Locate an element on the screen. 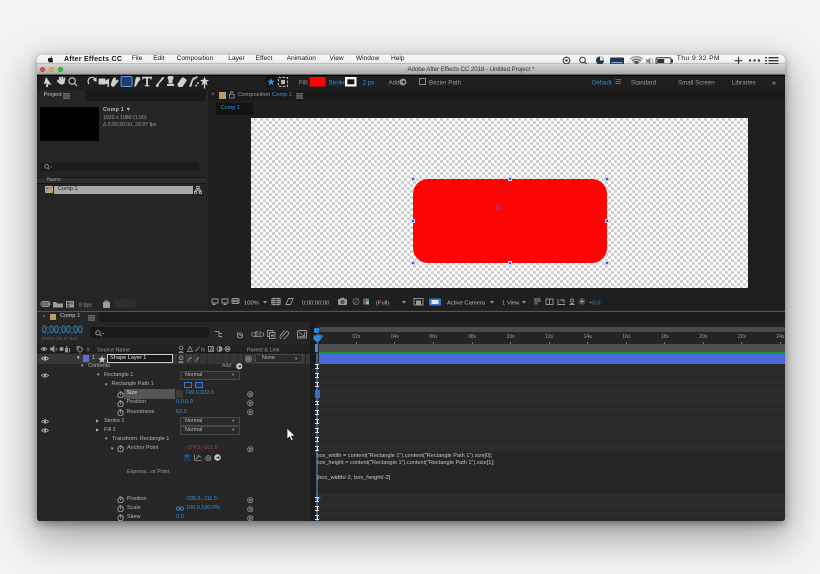  svg-text: 100% is located at coordinates (251, 304).